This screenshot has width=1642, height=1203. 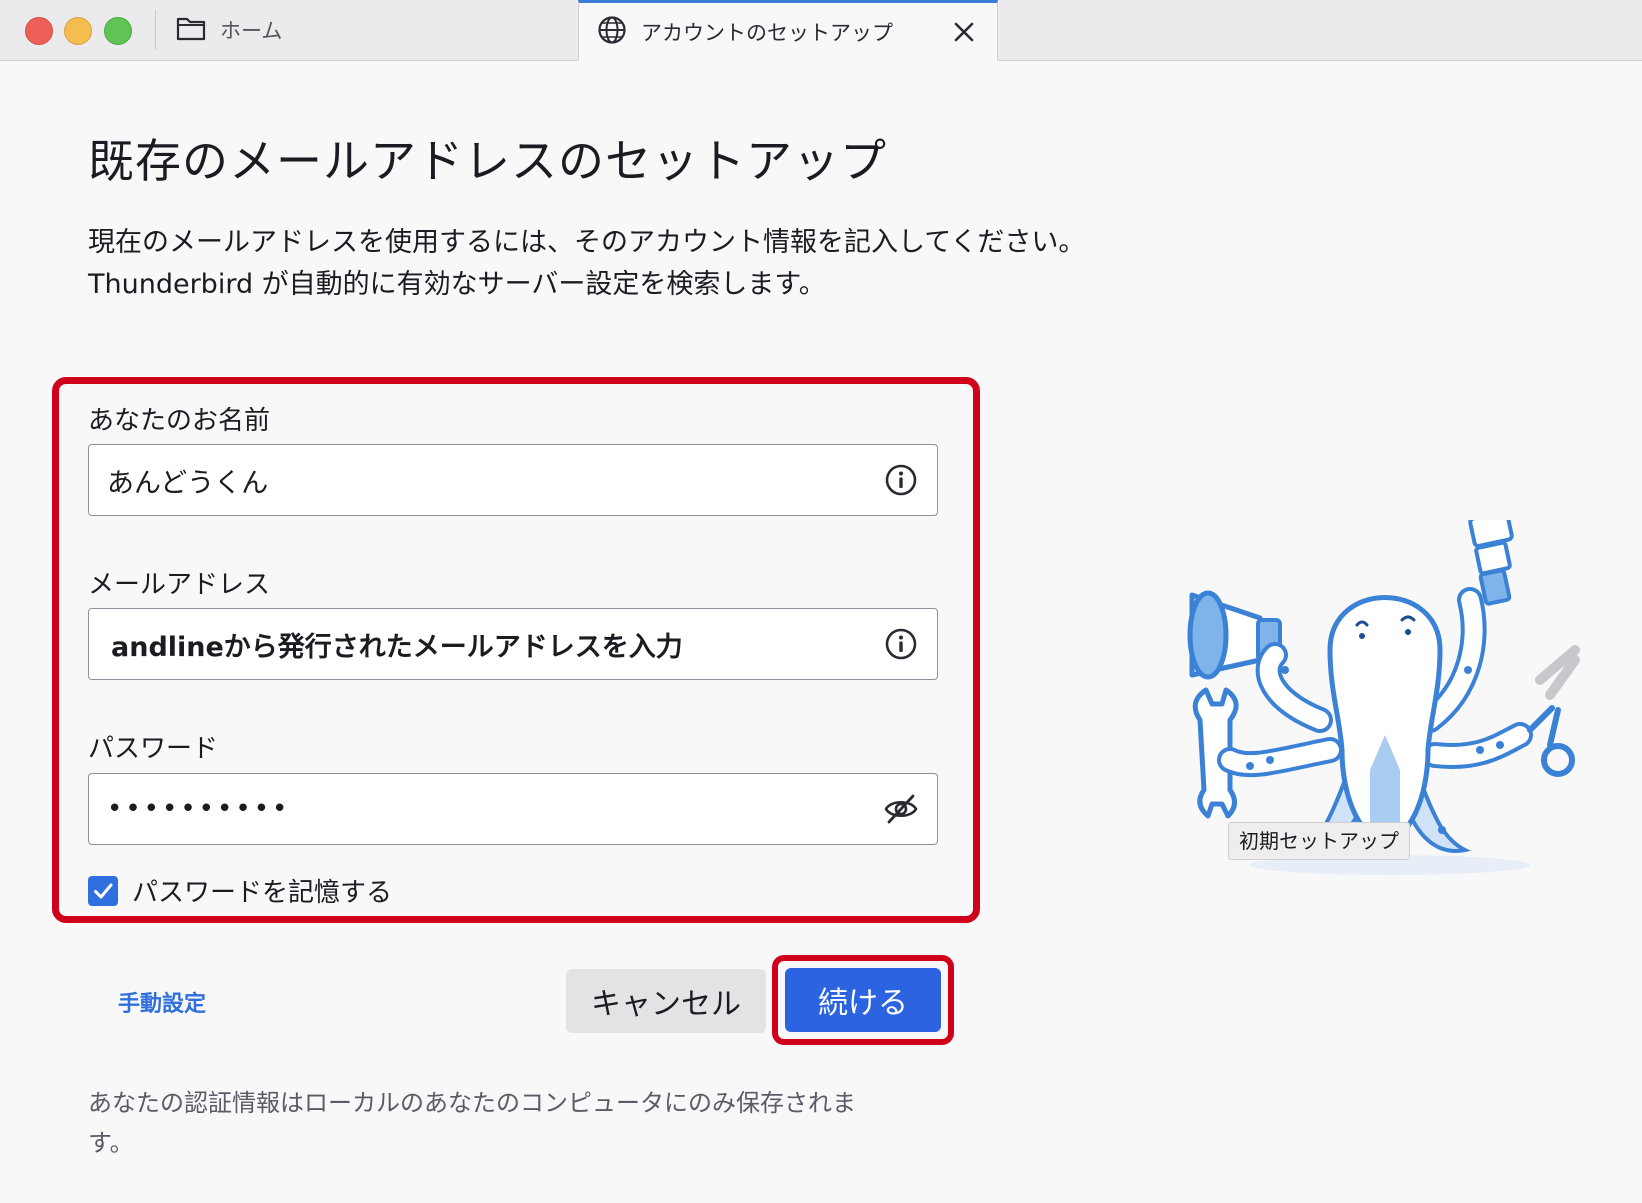 I want to click on scissors-icon, so click(x=1553, y=711).